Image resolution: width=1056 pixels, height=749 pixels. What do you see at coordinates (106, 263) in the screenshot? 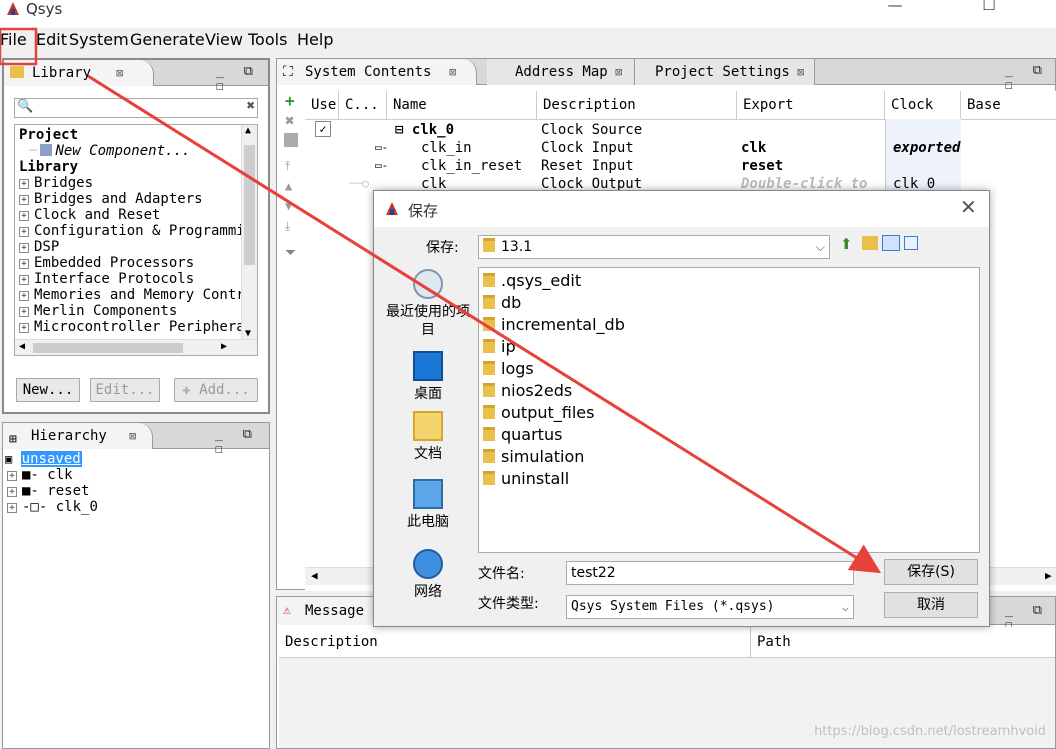
I see `library-item: + Embedded Processors` at bounding box center [106, 263].